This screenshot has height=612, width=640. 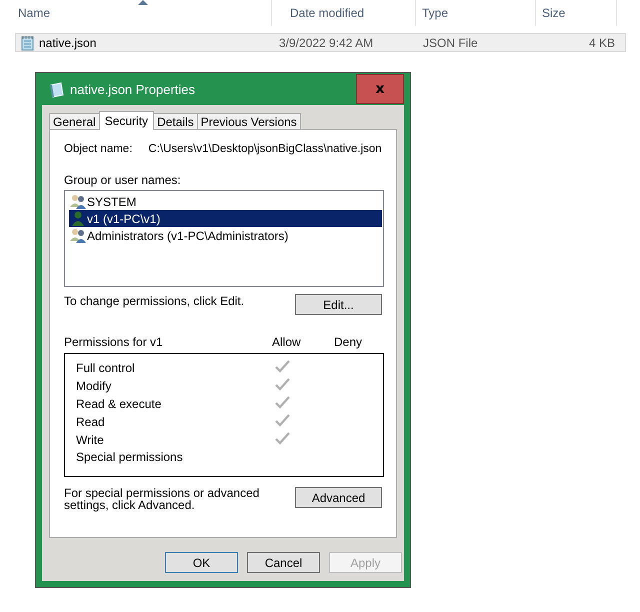 I want to click on date-cell-text: 3/9/2022 9:42 AM, so click(x=326, y=43).